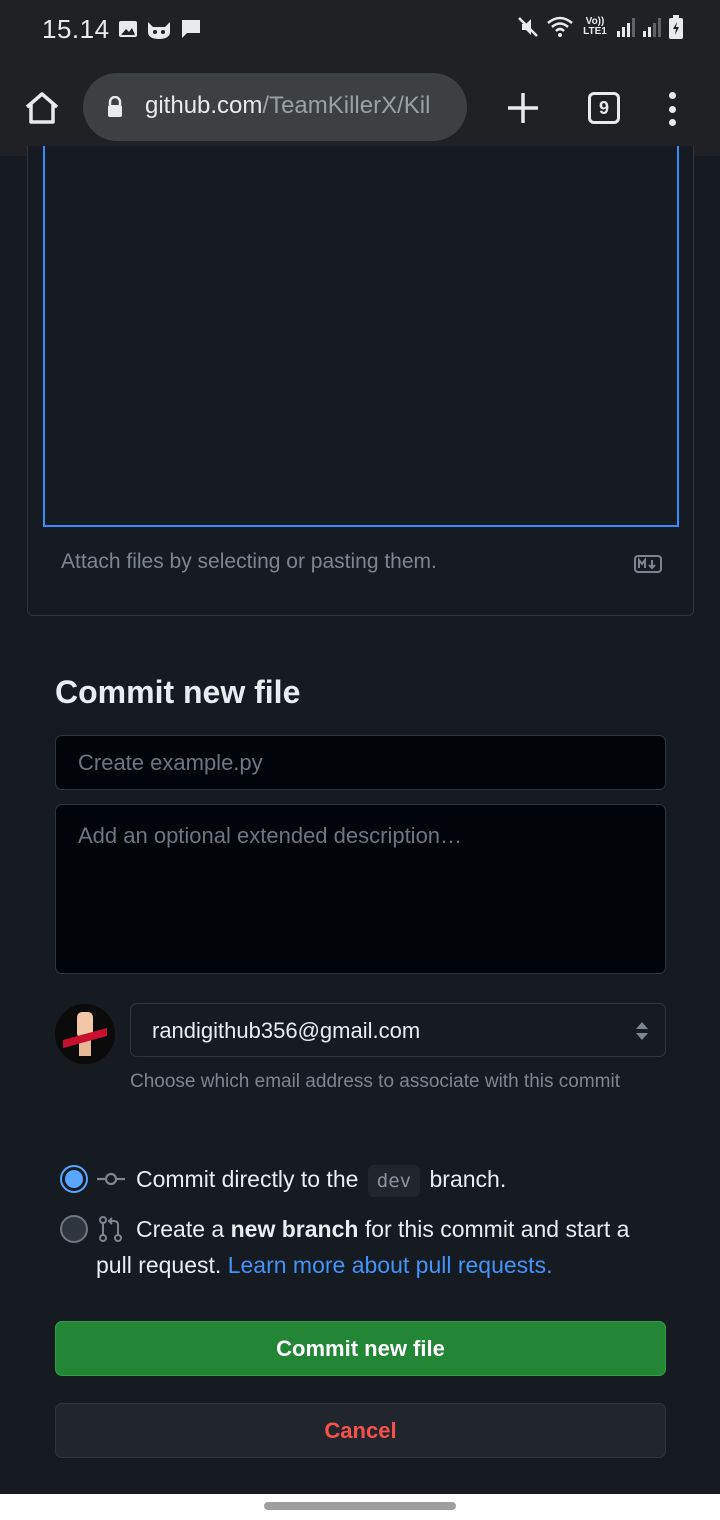 Image resolution: width=720 pixels, height=1520 pixels. I want to click on markdown-icon, so click(648, 564).